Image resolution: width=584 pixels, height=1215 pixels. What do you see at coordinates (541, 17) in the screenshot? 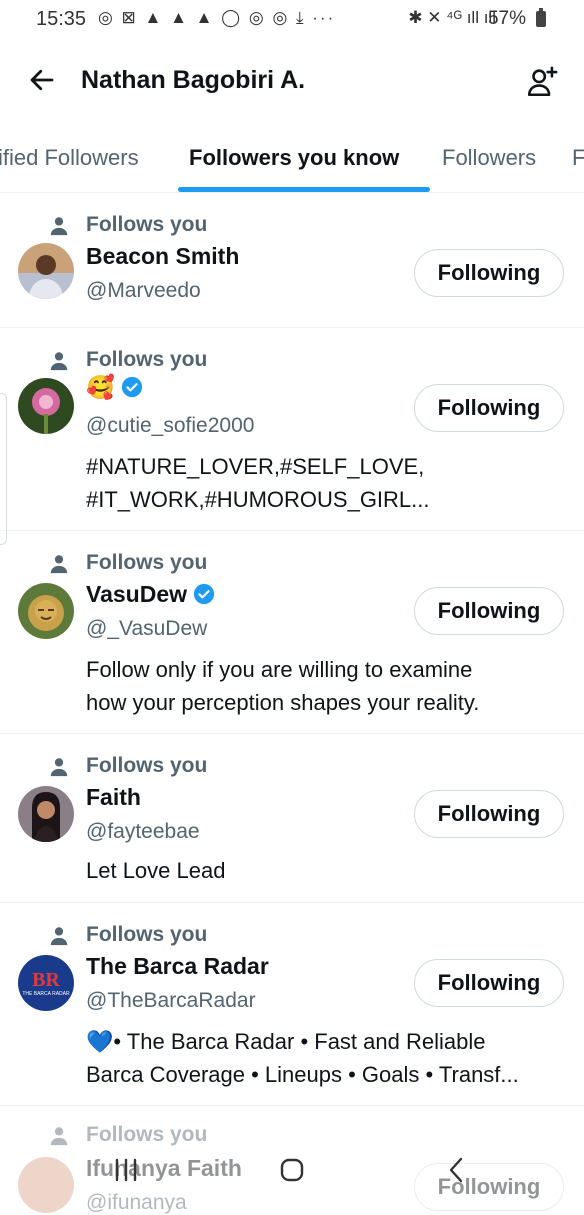
I see `battery-icon` at bounding box center [541, 17].